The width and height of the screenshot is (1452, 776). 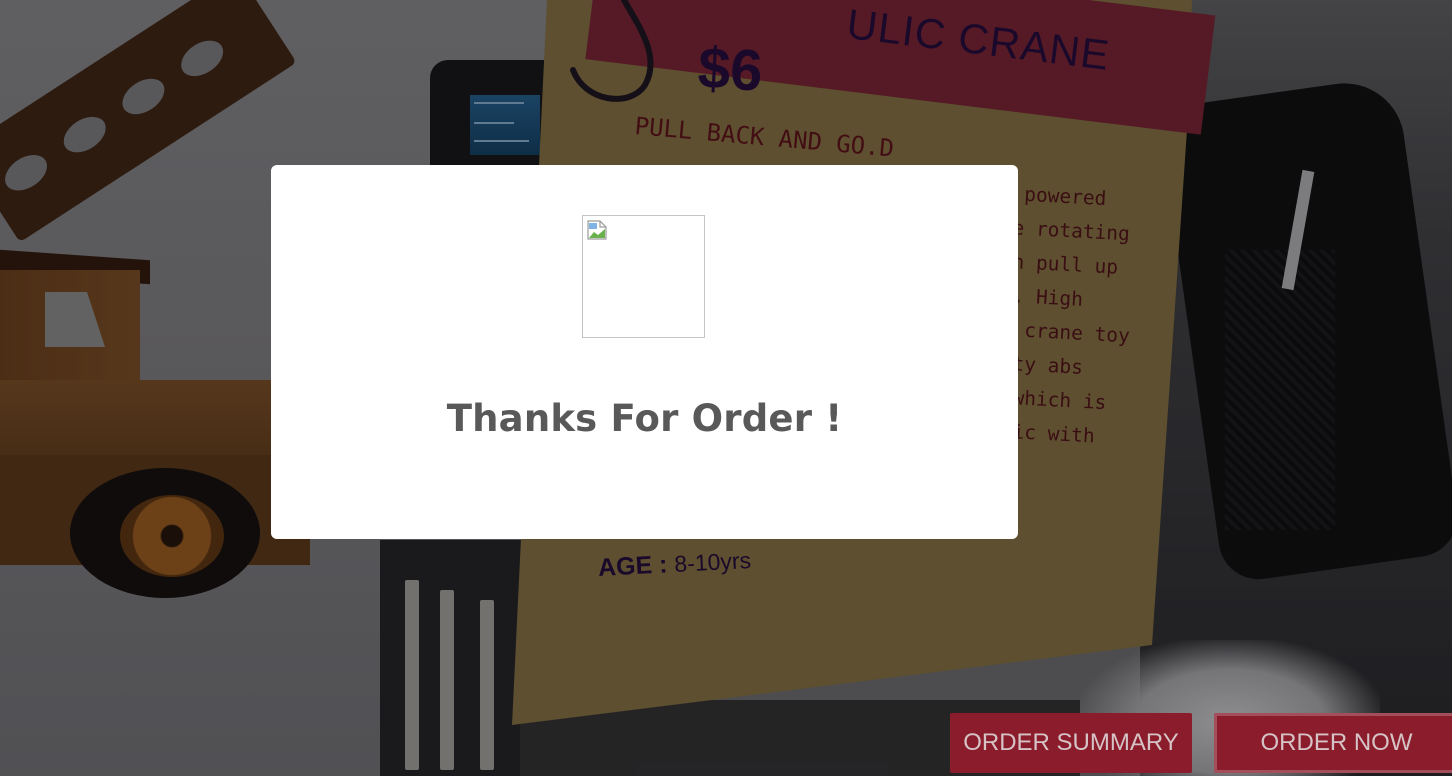 What do you see at coordinates (597, 230) in the screenshot?
I see `broken-image-icon` at bounding box center [597, 230].